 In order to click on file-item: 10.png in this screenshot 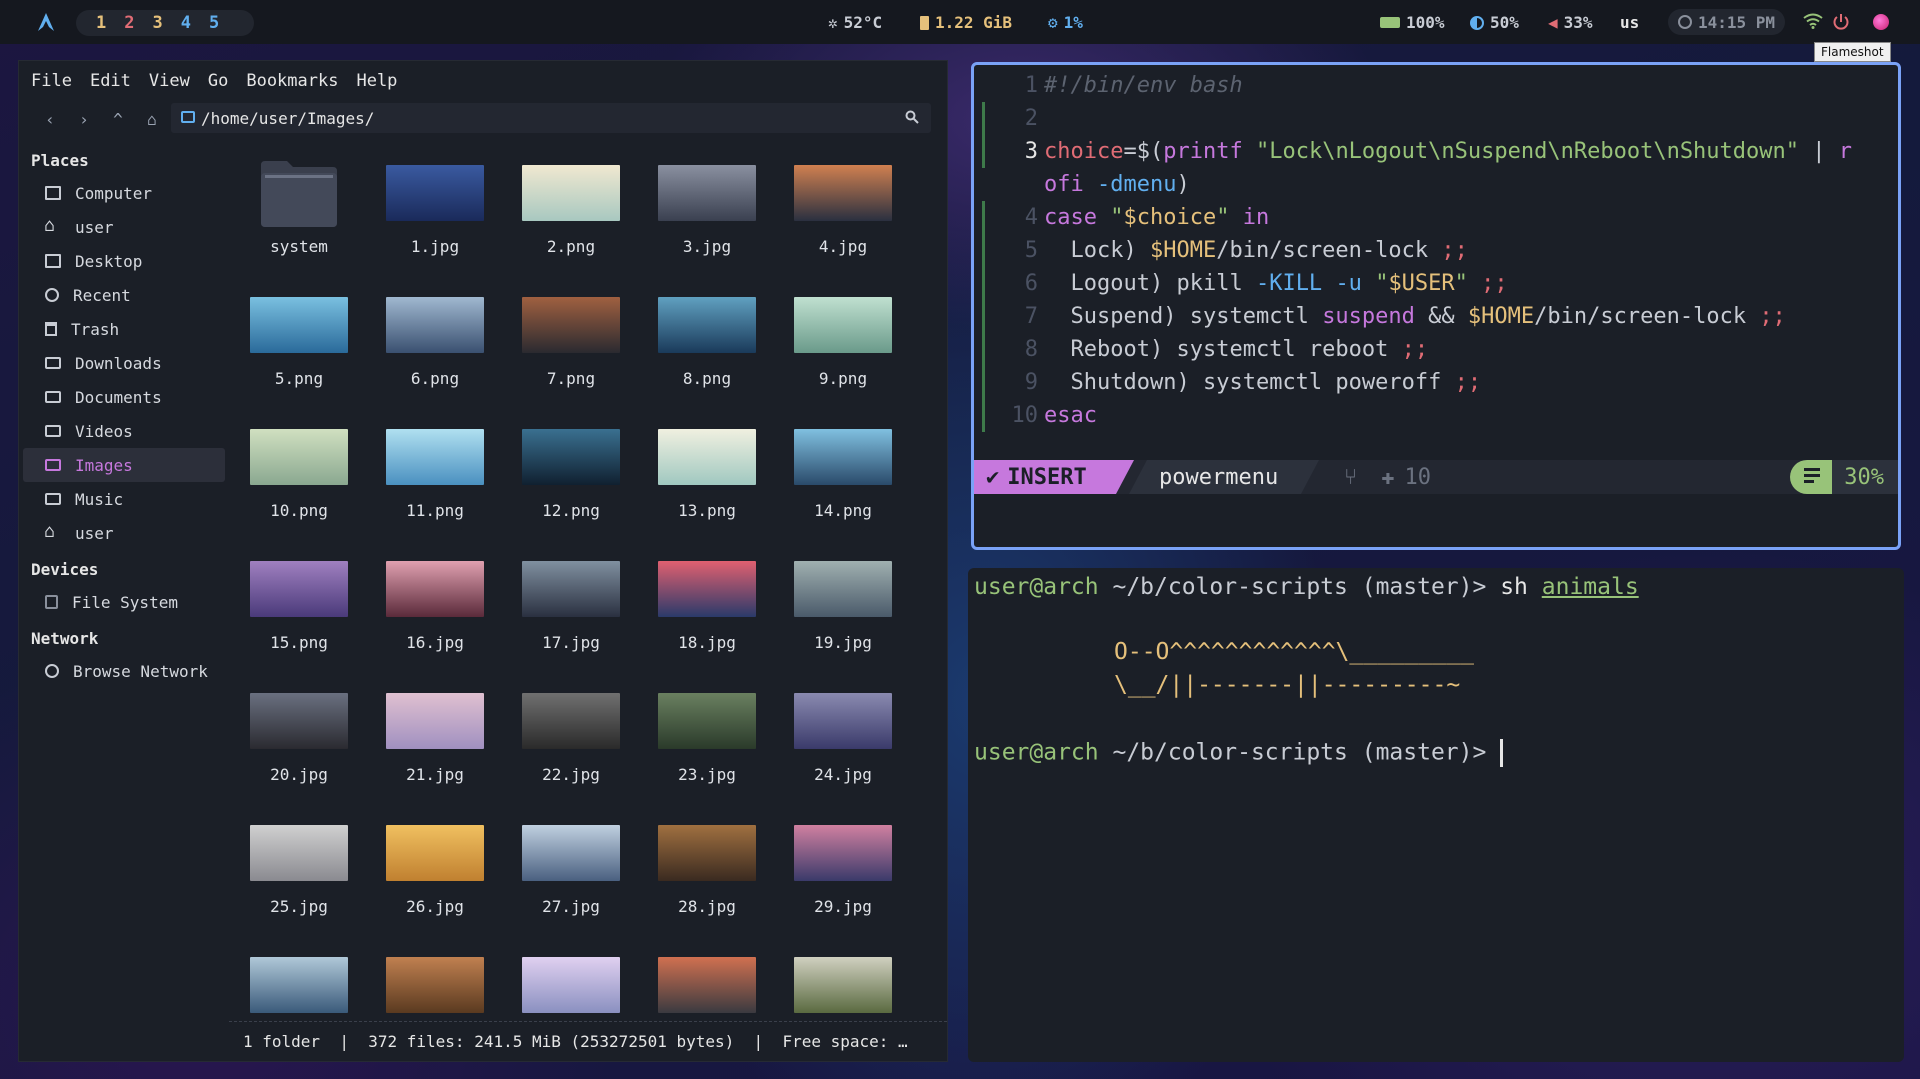, I will do `click(289, 475)`.